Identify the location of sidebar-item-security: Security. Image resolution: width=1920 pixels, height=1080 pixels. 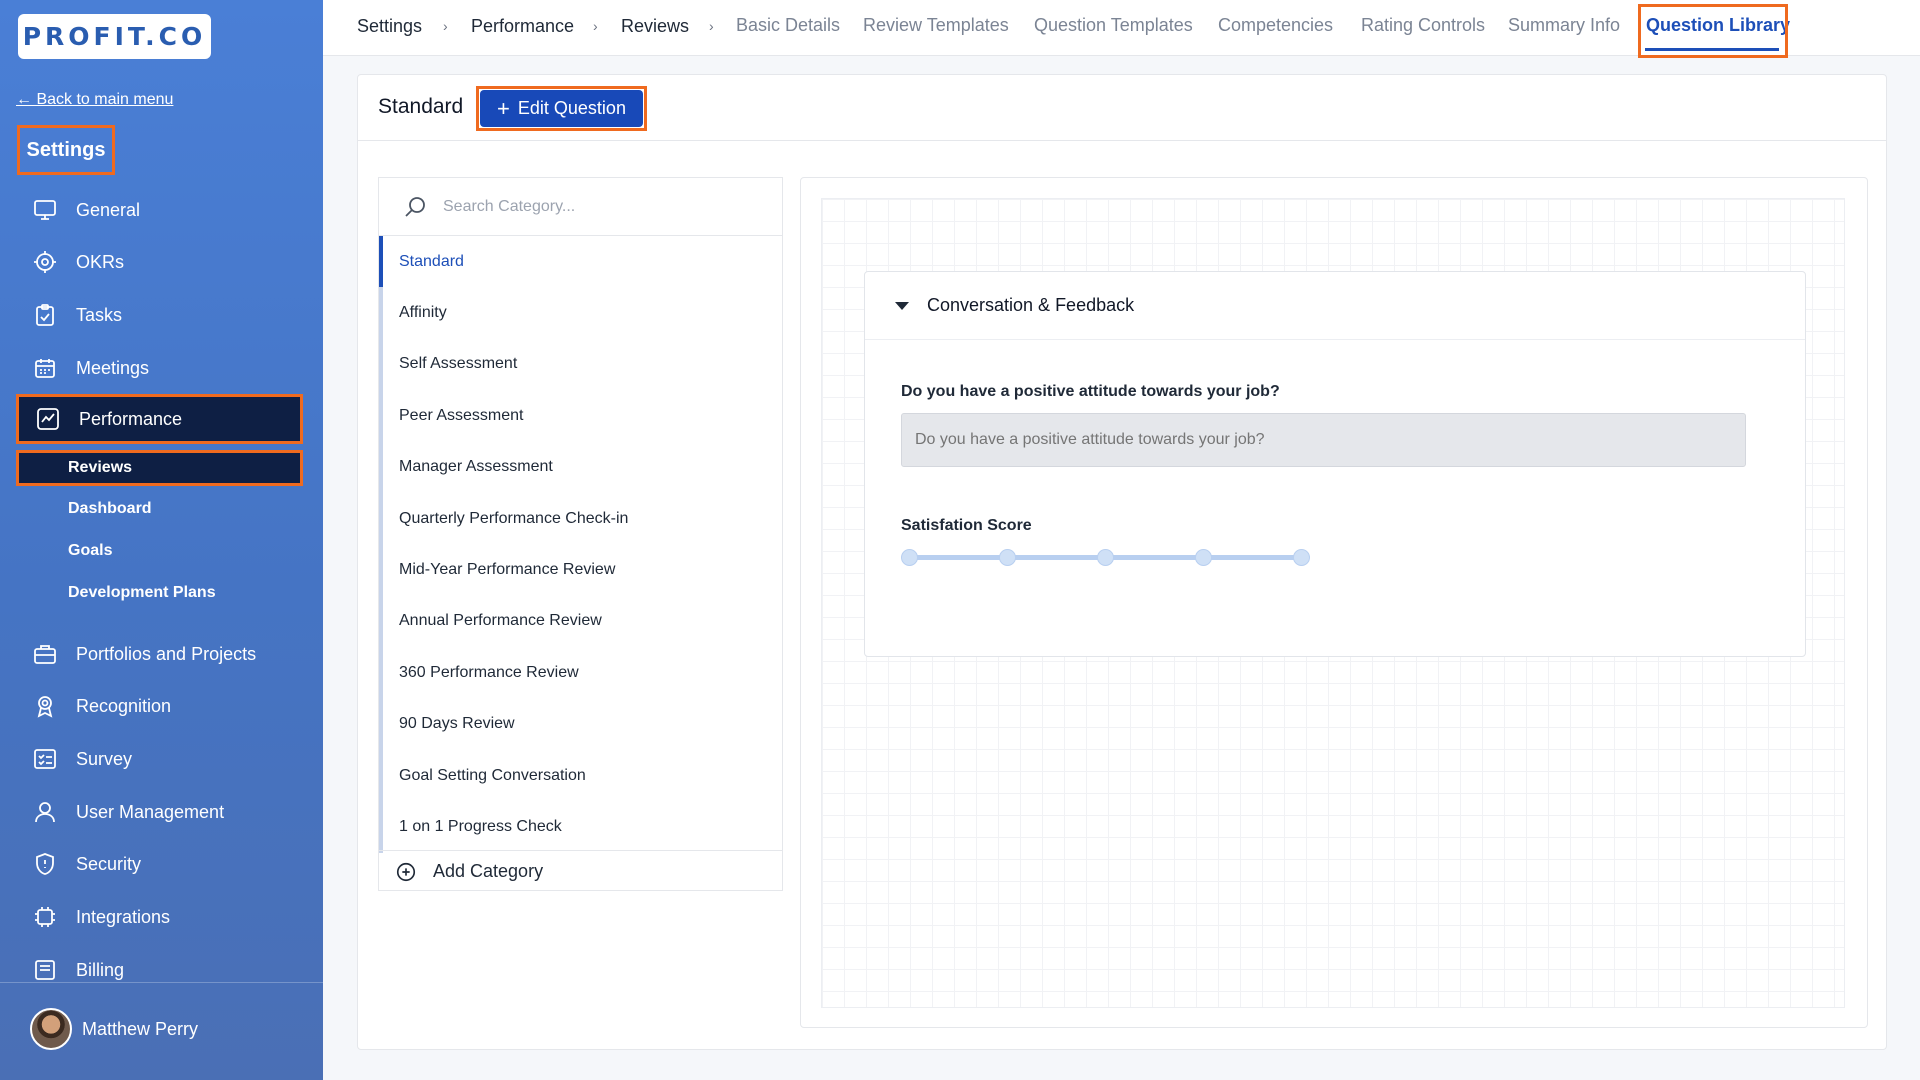
(159, 864).